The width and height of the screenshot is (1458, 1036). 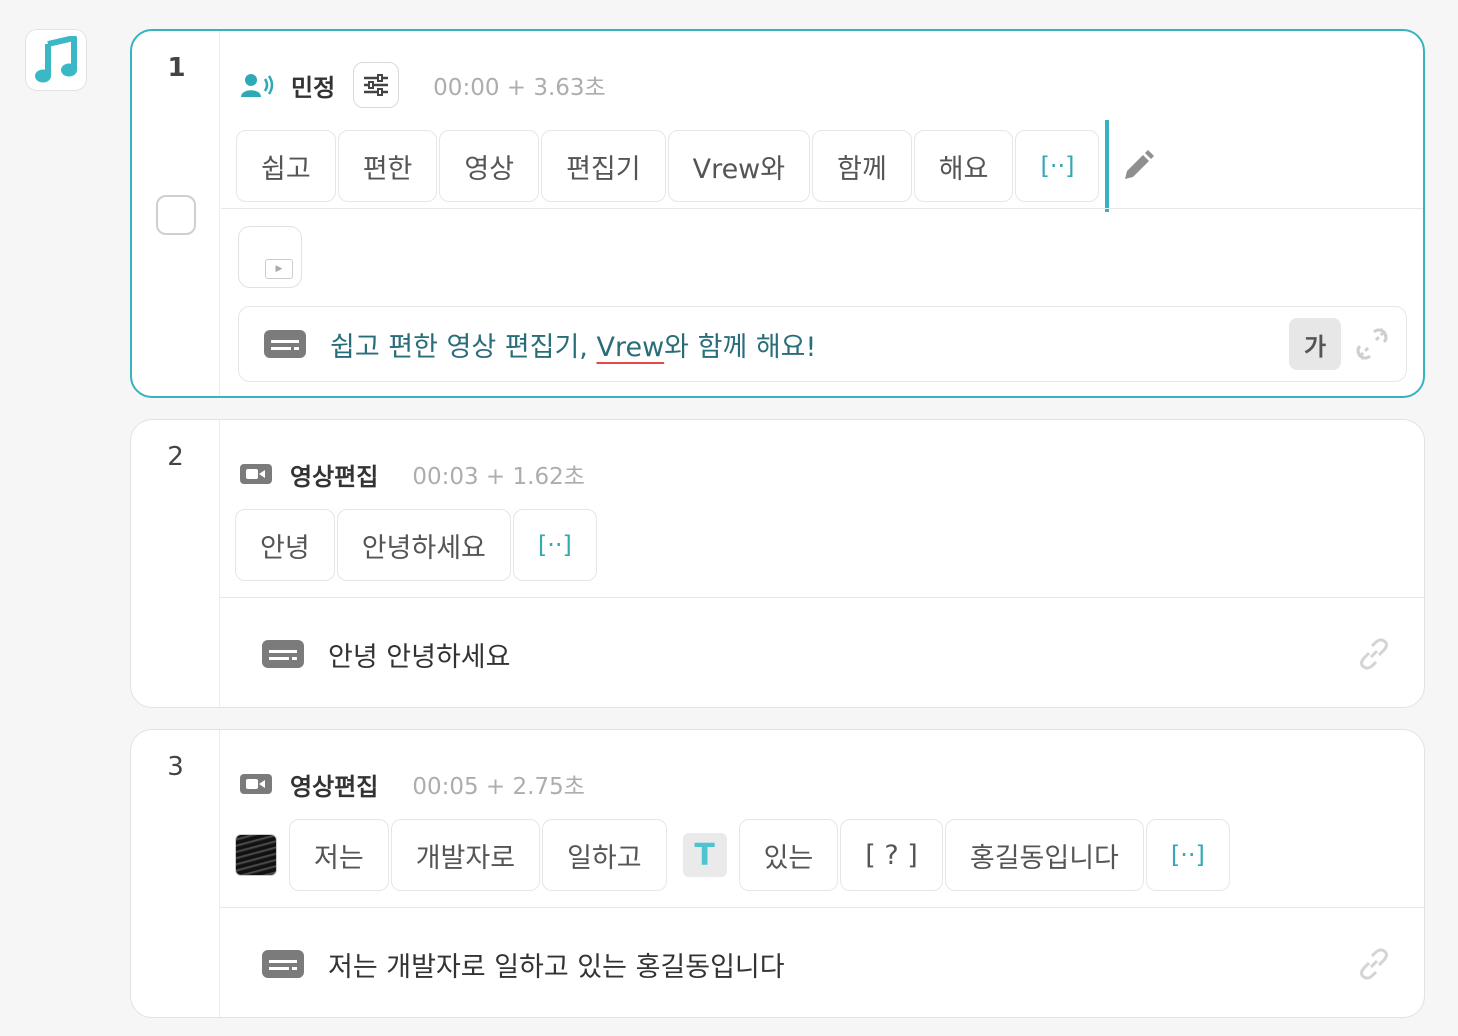 I want to click on word-chip: 저는, so click(x=339, y=855).